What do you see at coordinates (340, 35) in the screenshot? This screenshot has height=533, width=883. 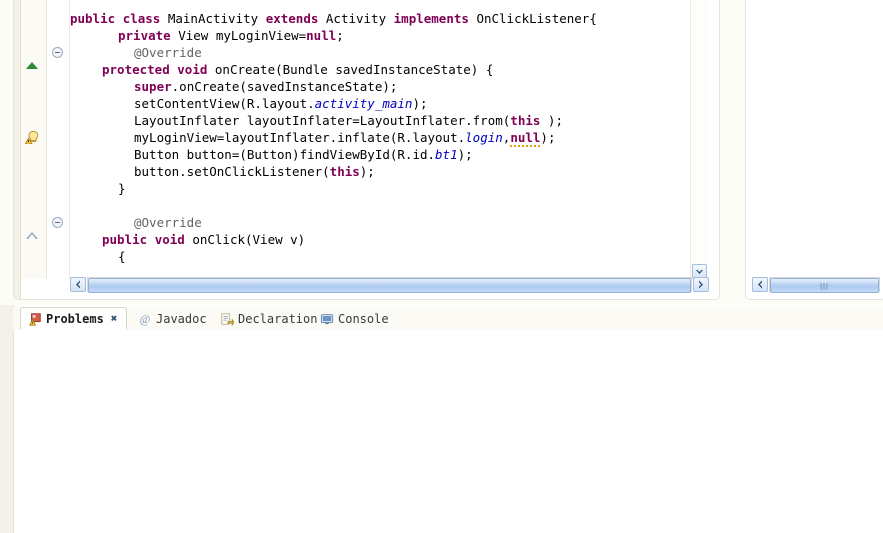 I see `code-token: ;` at bounding box center [340, 35].